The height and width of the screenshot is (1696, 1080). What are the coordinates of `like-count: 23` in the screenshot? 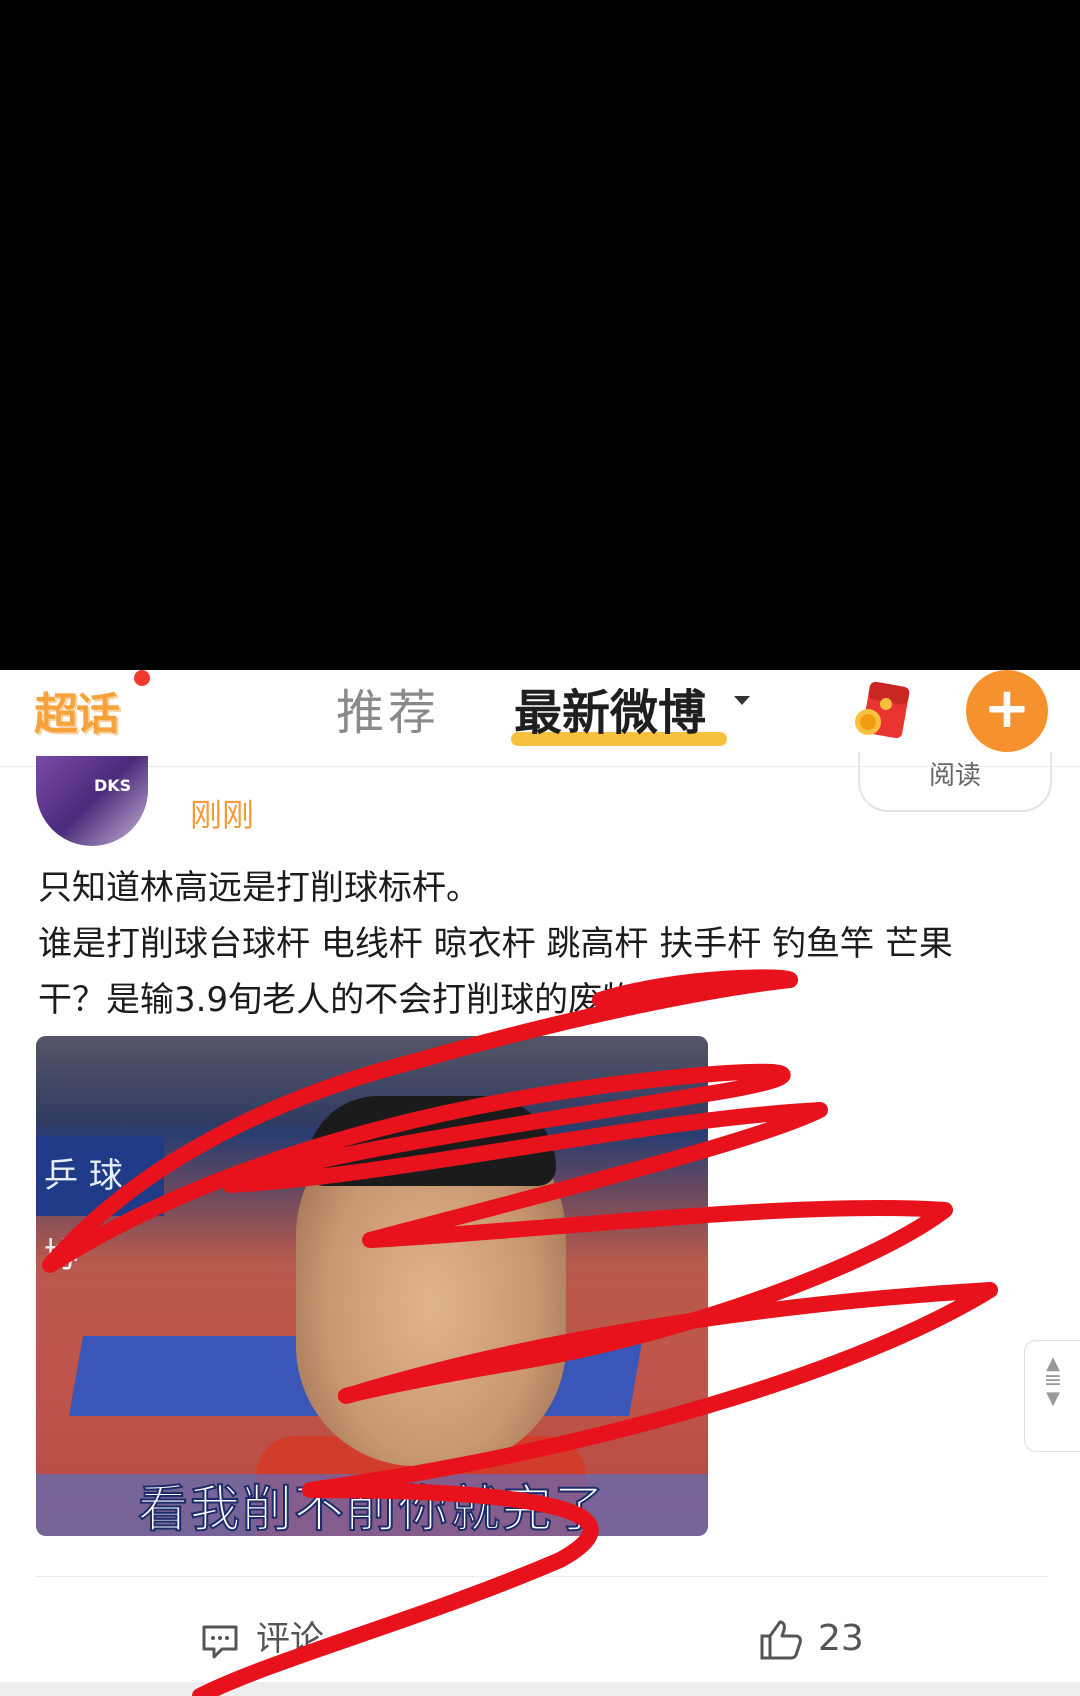 It's located at (841, 1638).